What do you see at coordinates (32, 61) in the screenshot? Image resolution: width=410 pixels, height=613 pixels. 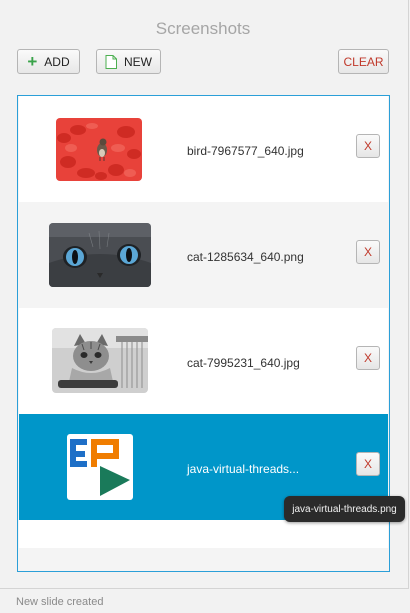 I see `plus-icon: +` at bounding box center [32, 61].